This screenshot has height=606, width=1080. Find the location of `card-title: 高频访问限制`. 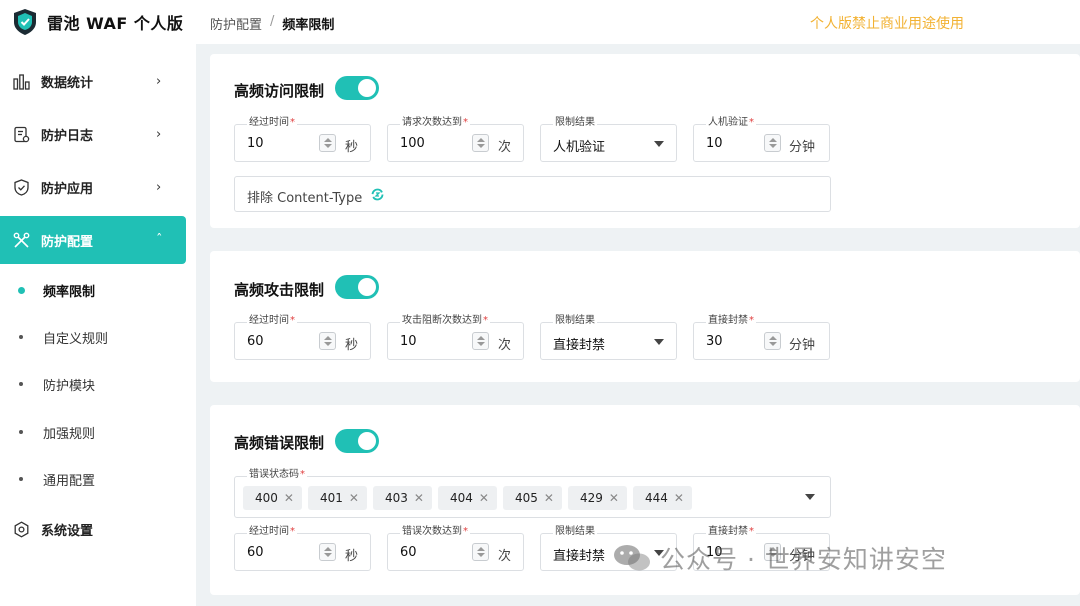

card-title: 高频访问限制 is located at coordinates (279, 91).